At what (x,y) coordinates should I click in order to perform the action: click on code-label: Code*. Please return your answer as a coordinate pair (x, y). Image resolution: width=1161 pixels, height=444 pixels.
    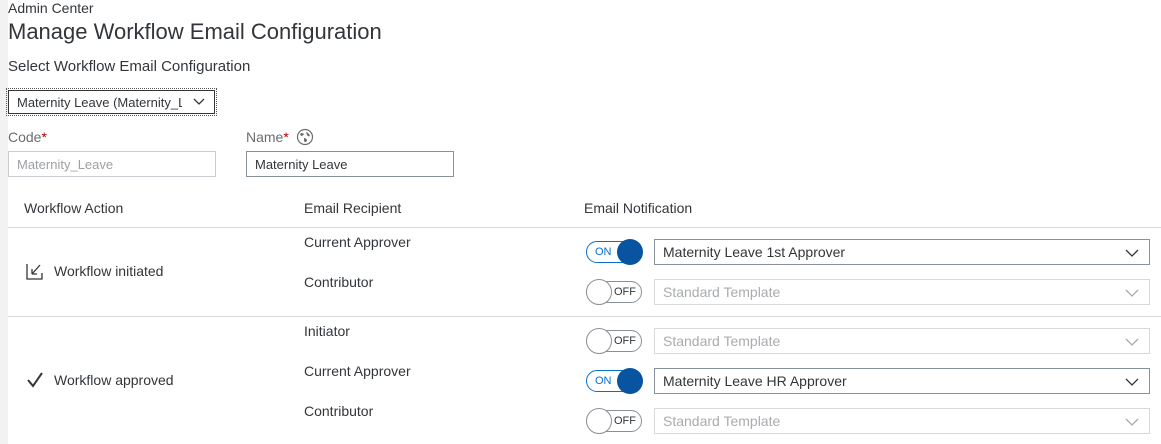
    Looking at the image, I should click on (27, 137).